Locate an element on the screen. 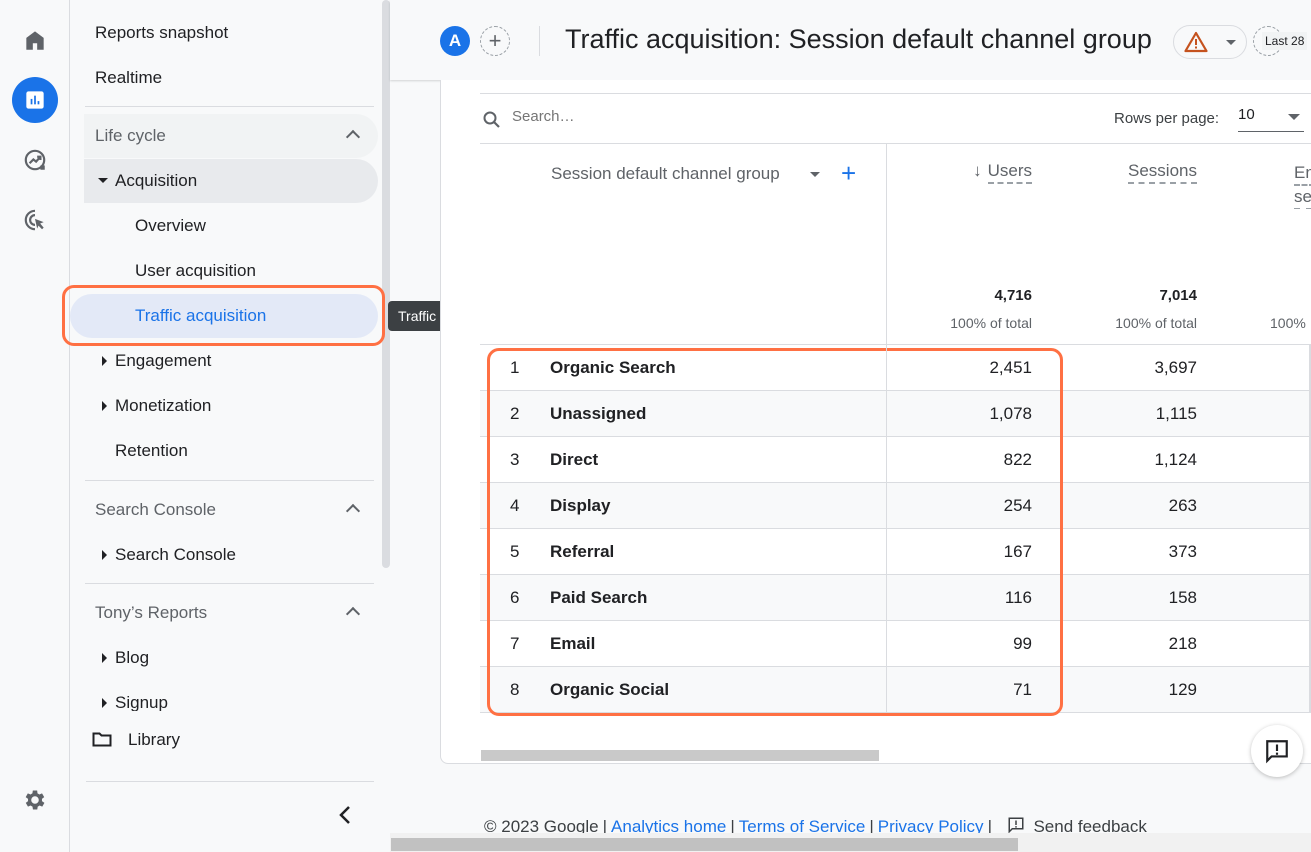 The width and height of the screenshot is (1311, 852). data-quality-button is located at coordinates (1210, 42).